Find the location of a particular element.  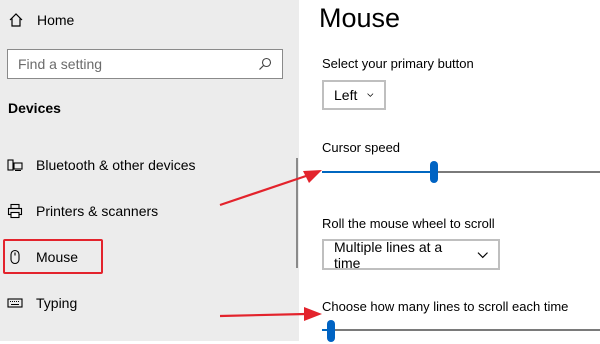

sidebar-item-label: Printers & scanners is located at coordinates (97, 211).